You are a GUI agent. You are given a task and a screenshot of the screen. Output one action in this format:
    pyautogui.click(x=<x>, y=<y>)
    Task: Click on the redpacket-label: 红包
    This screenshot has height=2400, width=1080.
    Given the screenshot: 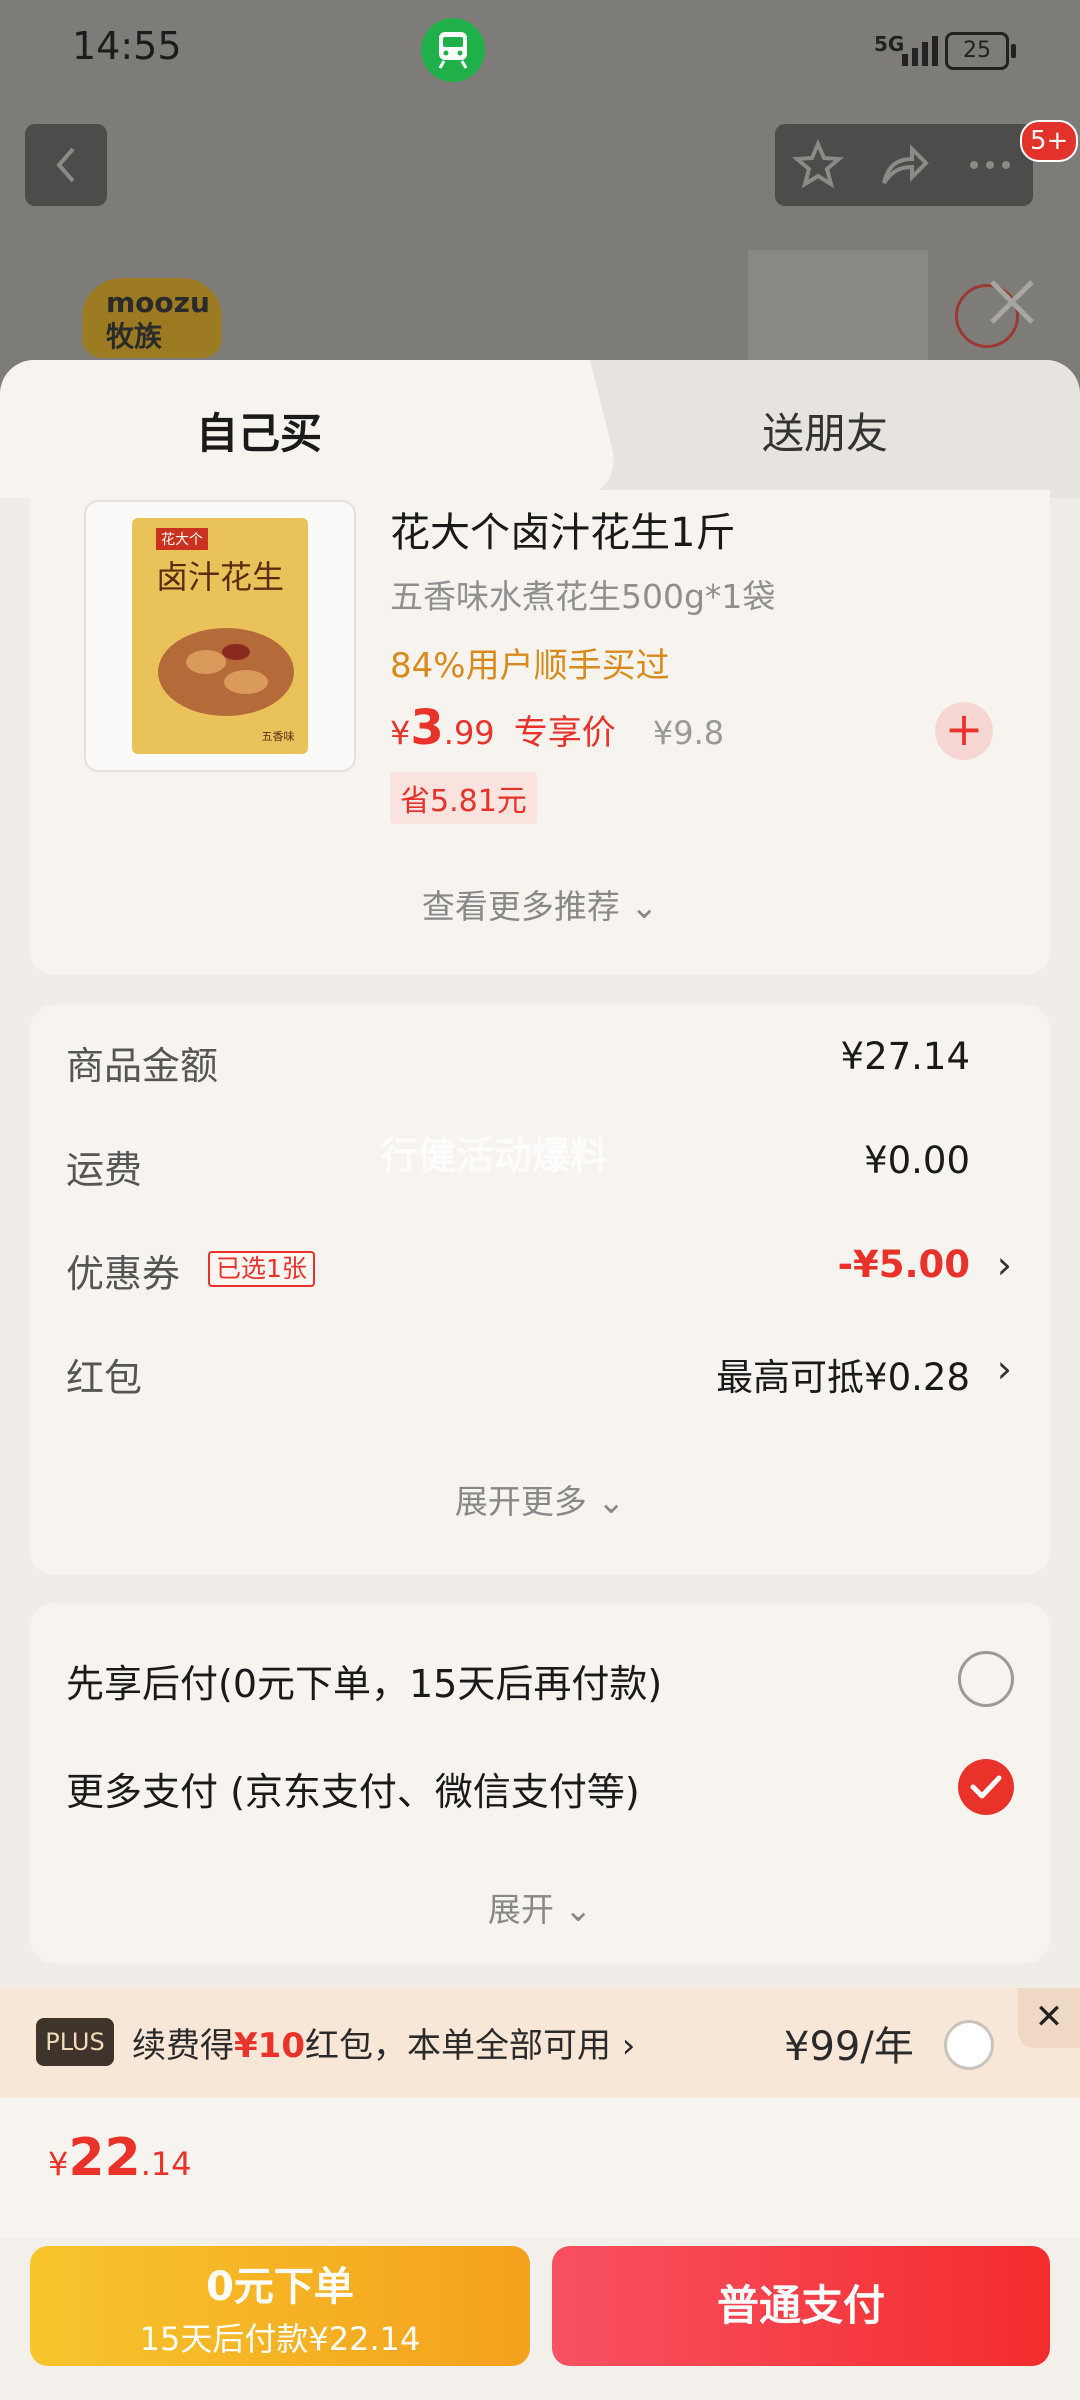 What is the action you would take?
    pyautogui.click(x=104, y=1378)
    